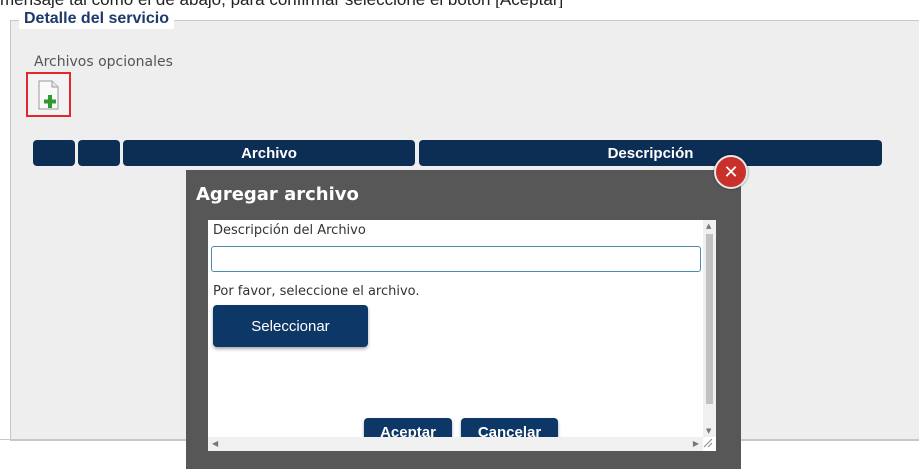 This screenshot has height=469, width=919. What do you see at coordinates (289, 230) in the screenshot?
I see `description-label: Descripción del Archivo` at bounding box center [289, 230].